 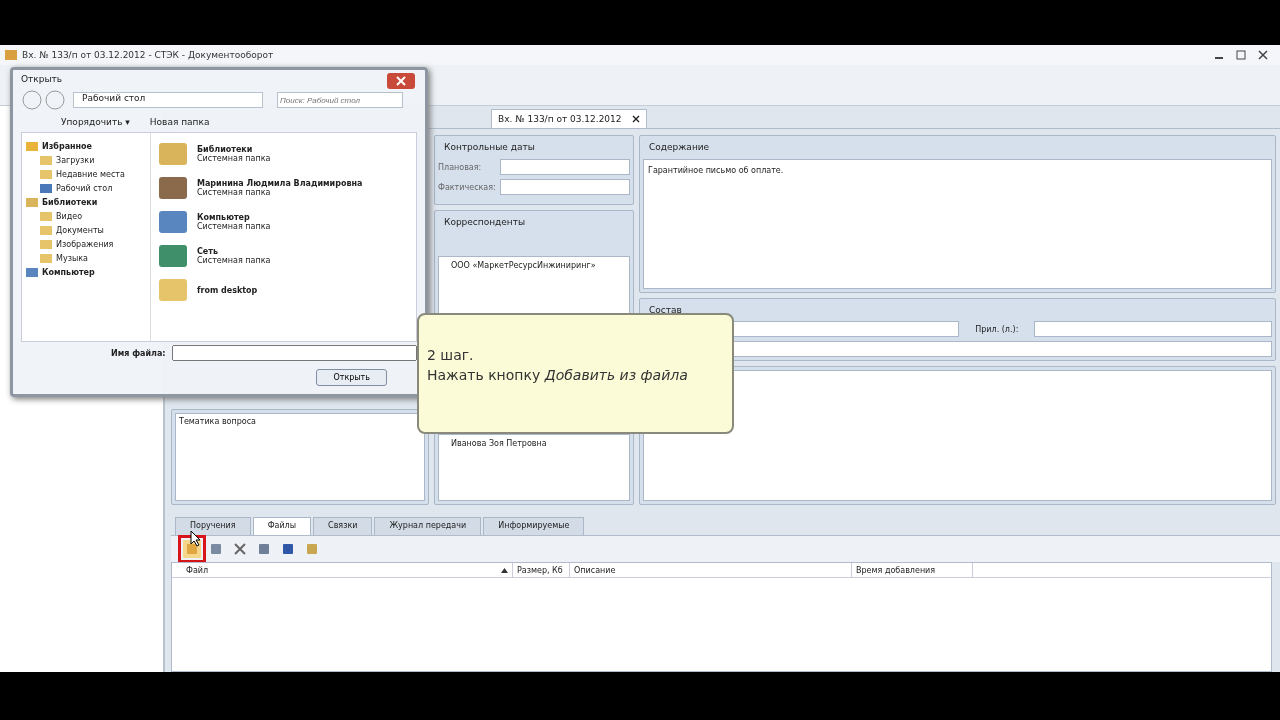 I want to click on nav-item: Избранное, so click(x=86, y=146).